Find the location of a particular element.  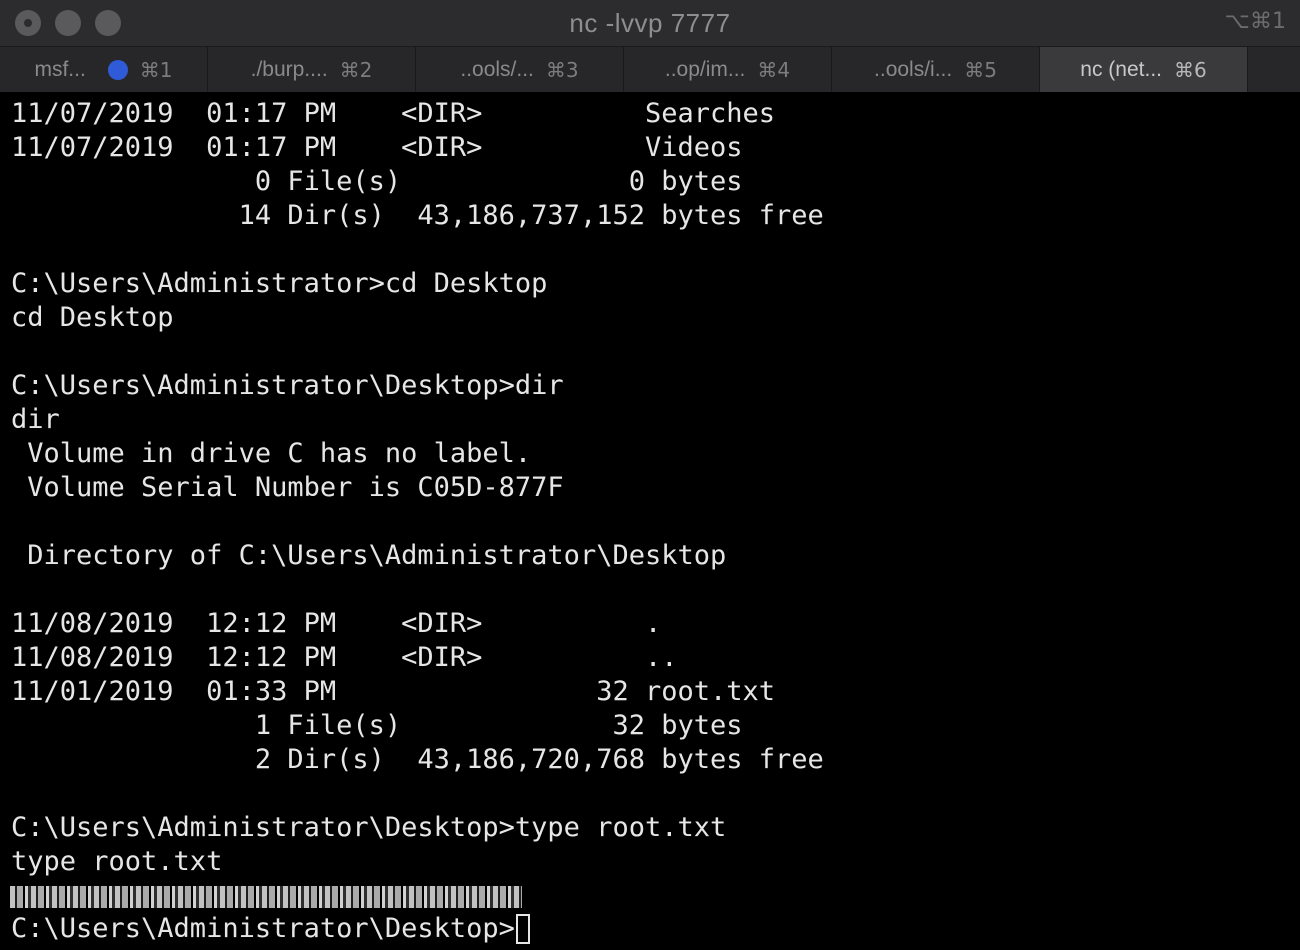

window-title: nc -lvvp 7777 is located at coordinates (650, 22).